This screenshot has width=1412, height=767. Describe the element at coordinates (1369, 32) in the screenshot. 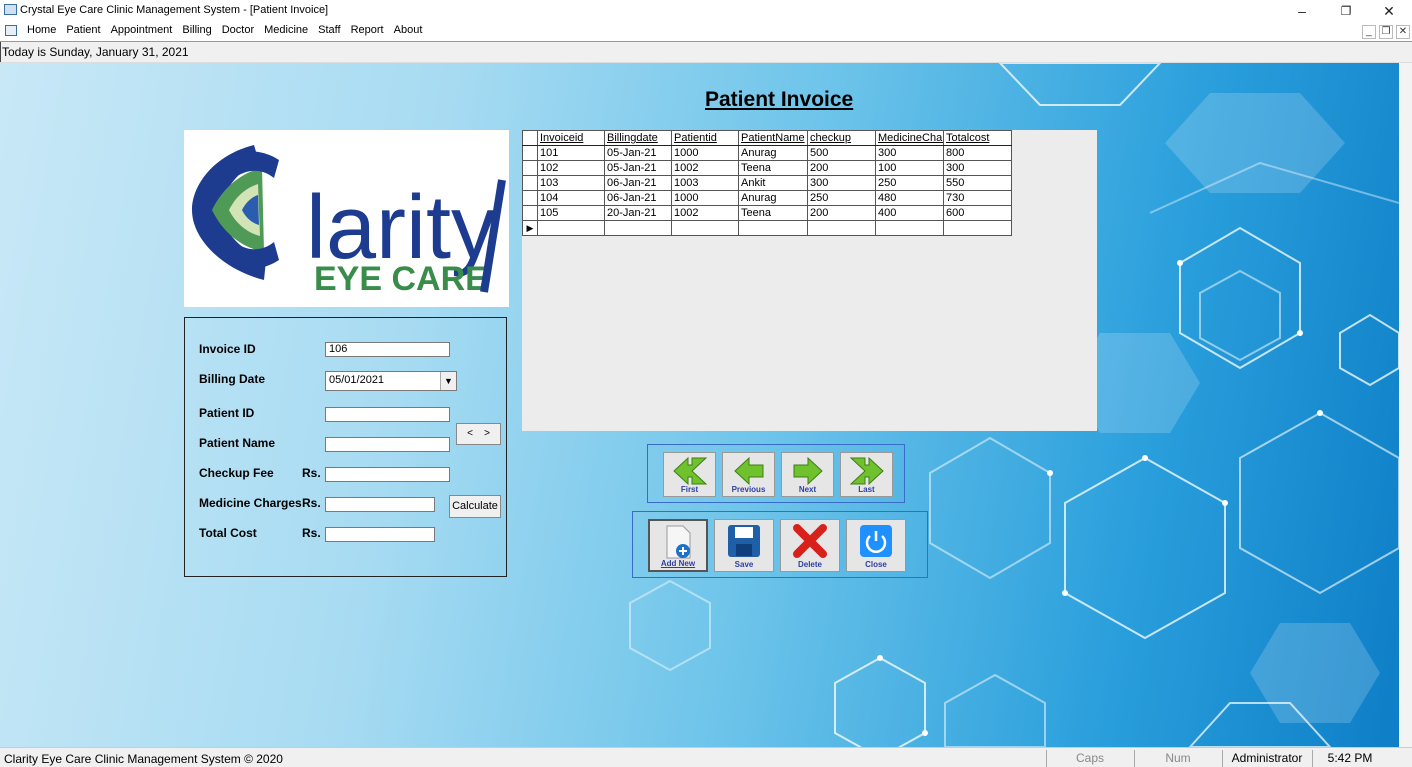

I see `mdi-minimize-button: _` at that location.